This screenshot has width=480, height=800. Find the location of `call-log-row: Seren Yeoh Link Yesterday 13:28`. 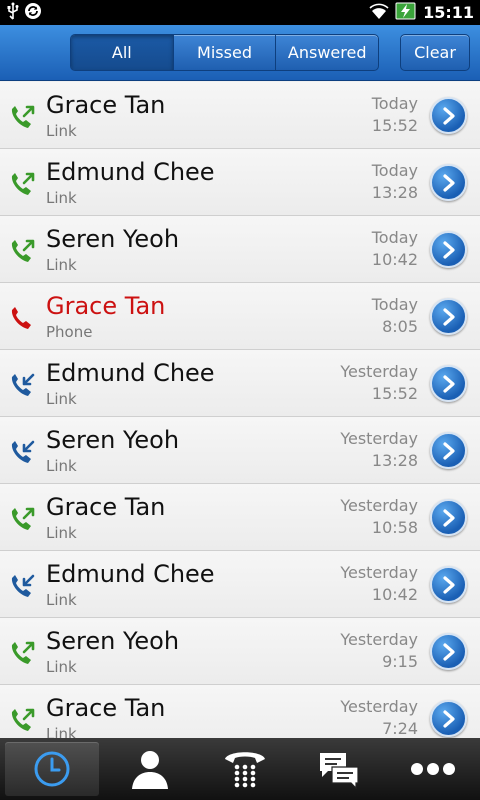

call-log-row: Seren Yeoh Link Yesterday 13:28 is located at coordinates (240, 450).